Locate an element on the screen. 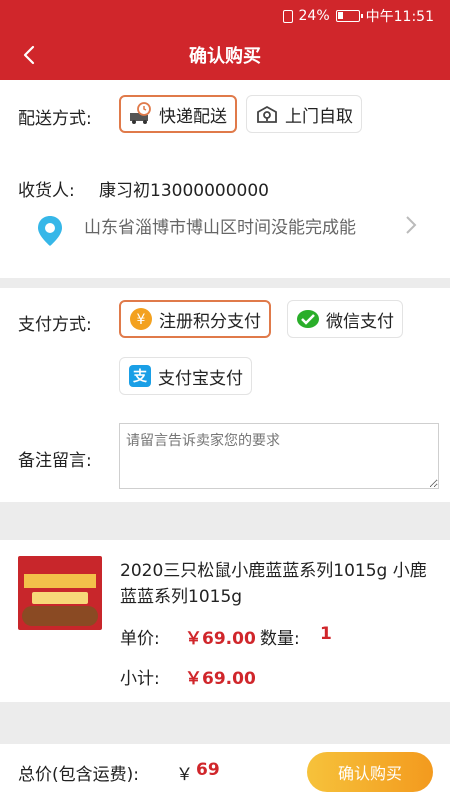 The width and height of the screenshot is (450, 800). alipay-icon: 支 is located at coordinates (140, 376).